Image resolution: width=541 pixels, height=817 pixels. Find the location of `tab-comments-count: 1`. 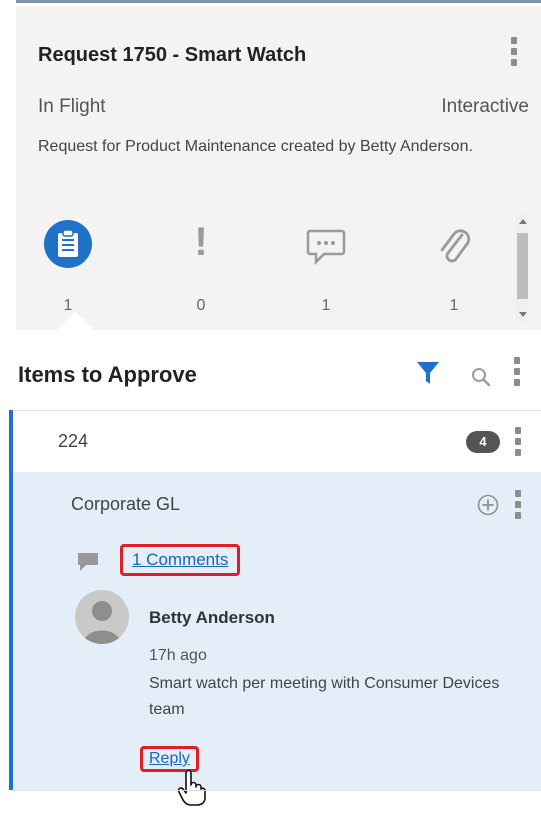

tab-comments-count: 1 is located at coordinates (326, 305).